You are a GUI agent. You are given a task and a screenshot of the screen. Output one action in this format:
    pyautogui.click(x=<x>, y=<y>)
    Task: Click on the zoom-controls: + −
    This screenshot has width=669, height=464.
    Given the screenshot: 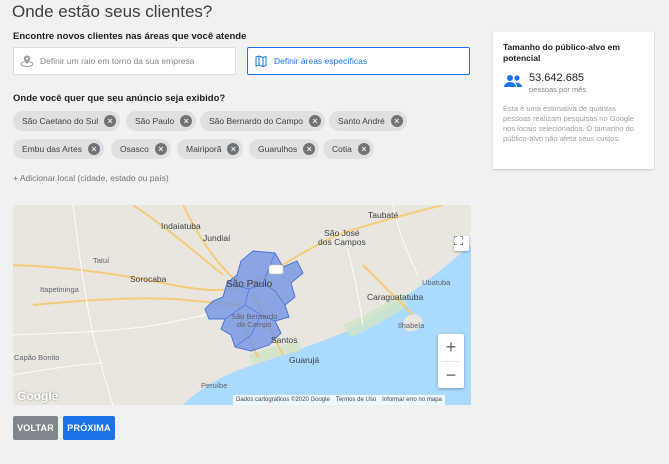 What is the action you would take?
    pyautogui.click(x=451, y=361)
    